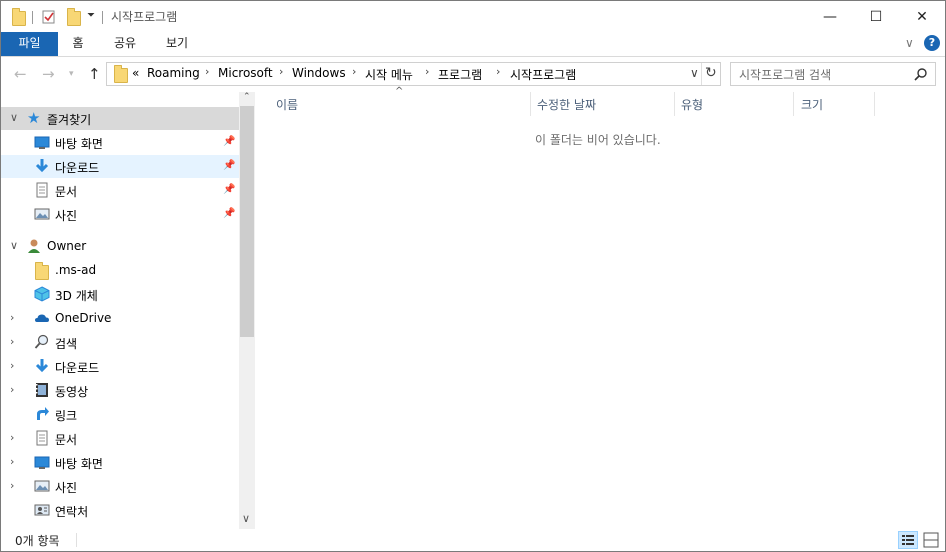 The image size is (946, 552). I want to click on breadcrumb-programs: 프로그램, so click(460, 74).